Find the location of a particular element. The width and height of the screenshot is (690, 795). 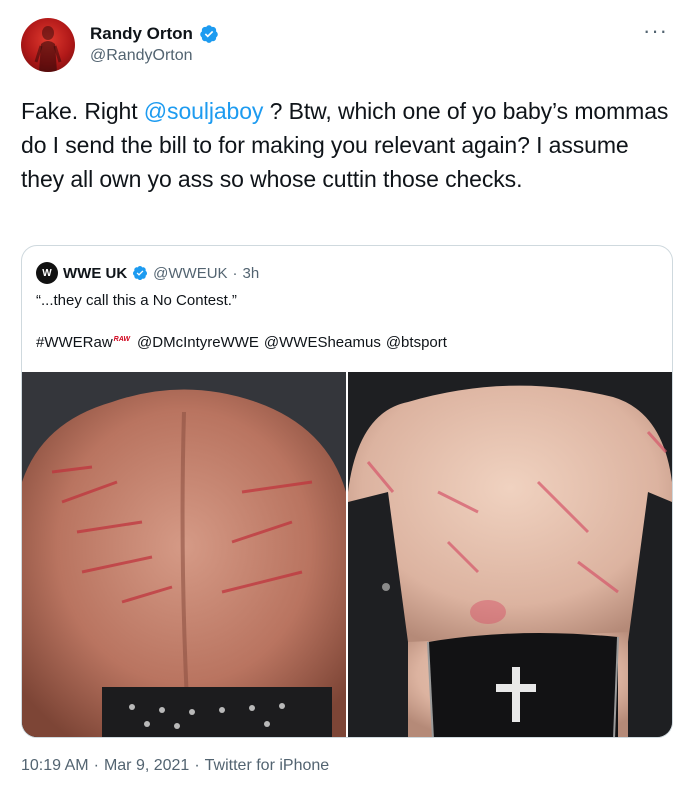

quoted-text-line1: “...they call this a No Contest.” is located at coordinates (136, 300).